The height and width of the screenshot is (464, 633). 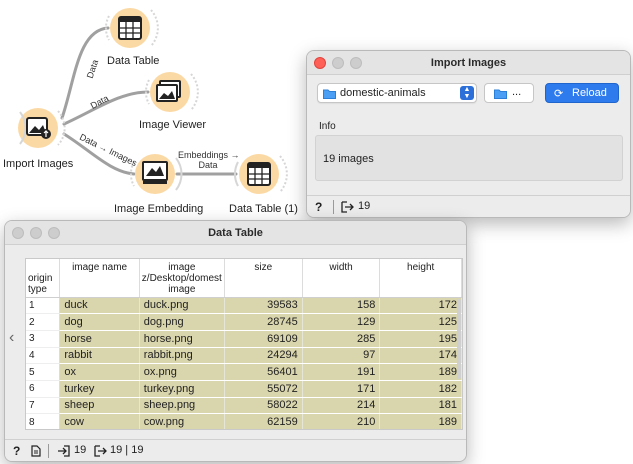 I want to click on corner-label-type: type, so click(x=37, y=289).